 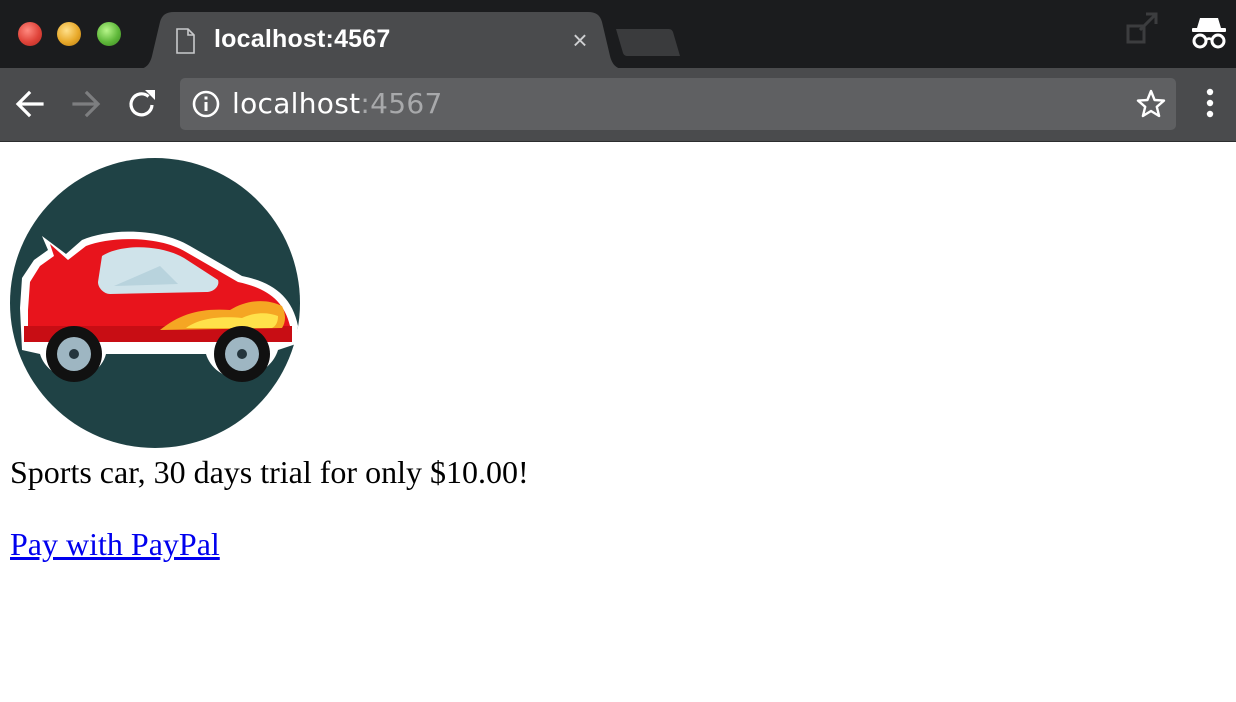 What do you see at coordinates (142, 104) in the screenshot?
I see `reload-icon` at bounding box center [142, 104].